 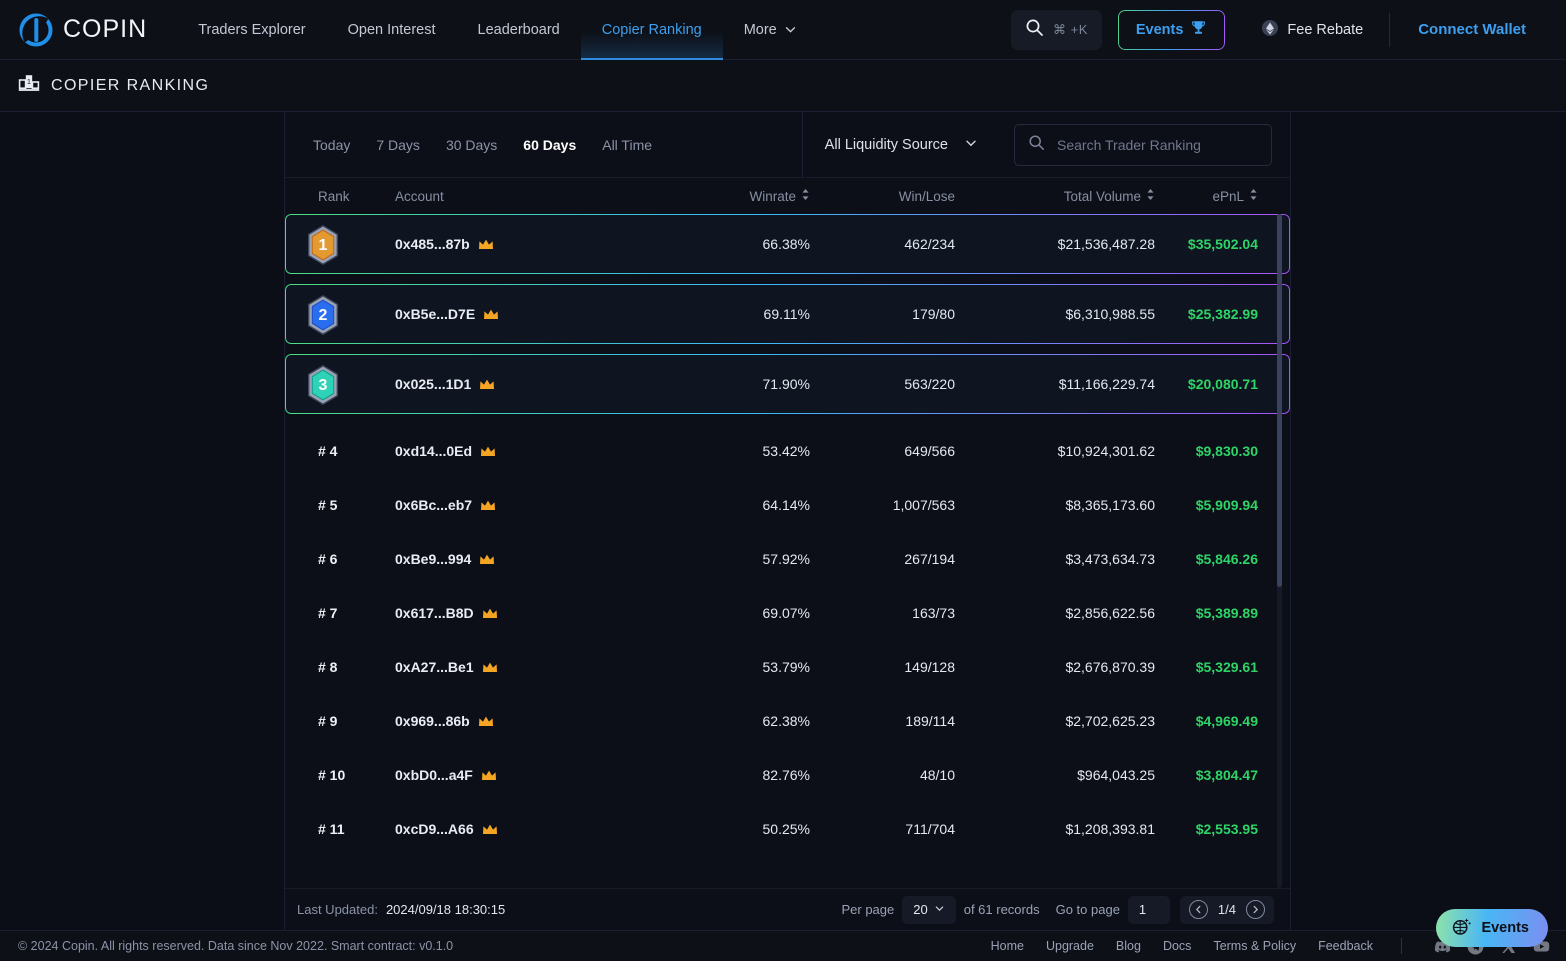 What do you see at coordinates (1198, 909) in the screenshot?
I see `previous-page-button` at bounding box center [1198, 909].